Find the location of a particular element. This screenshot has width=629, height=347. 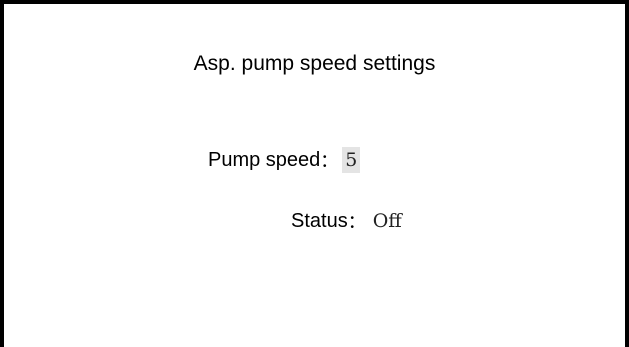

status-row: Status ： Off is located at coordinates (348, 221).